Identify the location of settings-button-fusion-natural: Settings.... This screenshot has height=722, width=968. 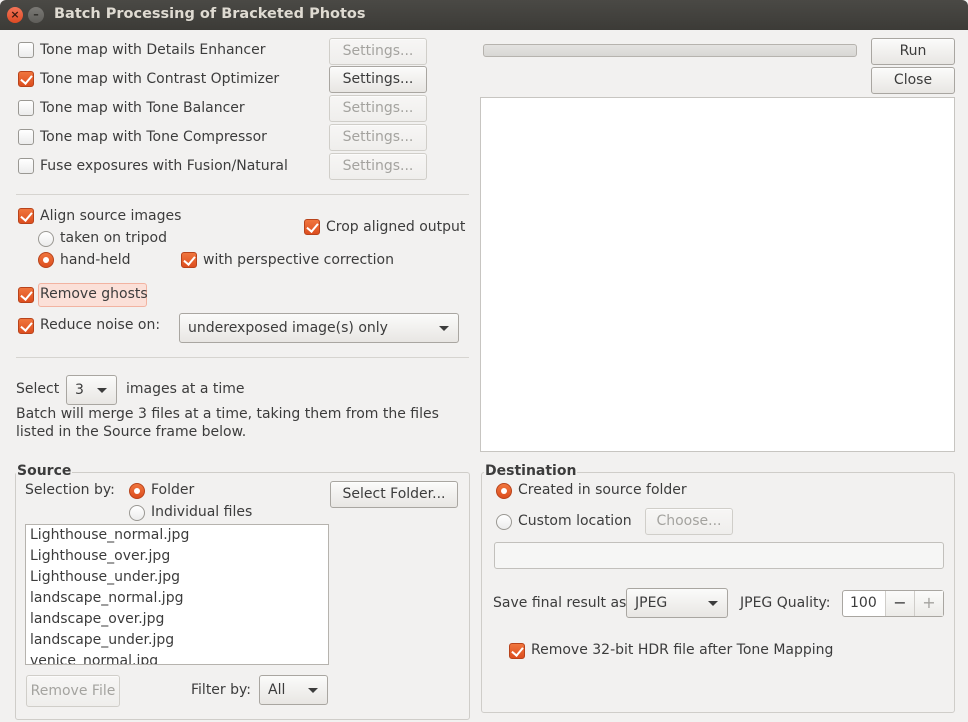
(378, 166).